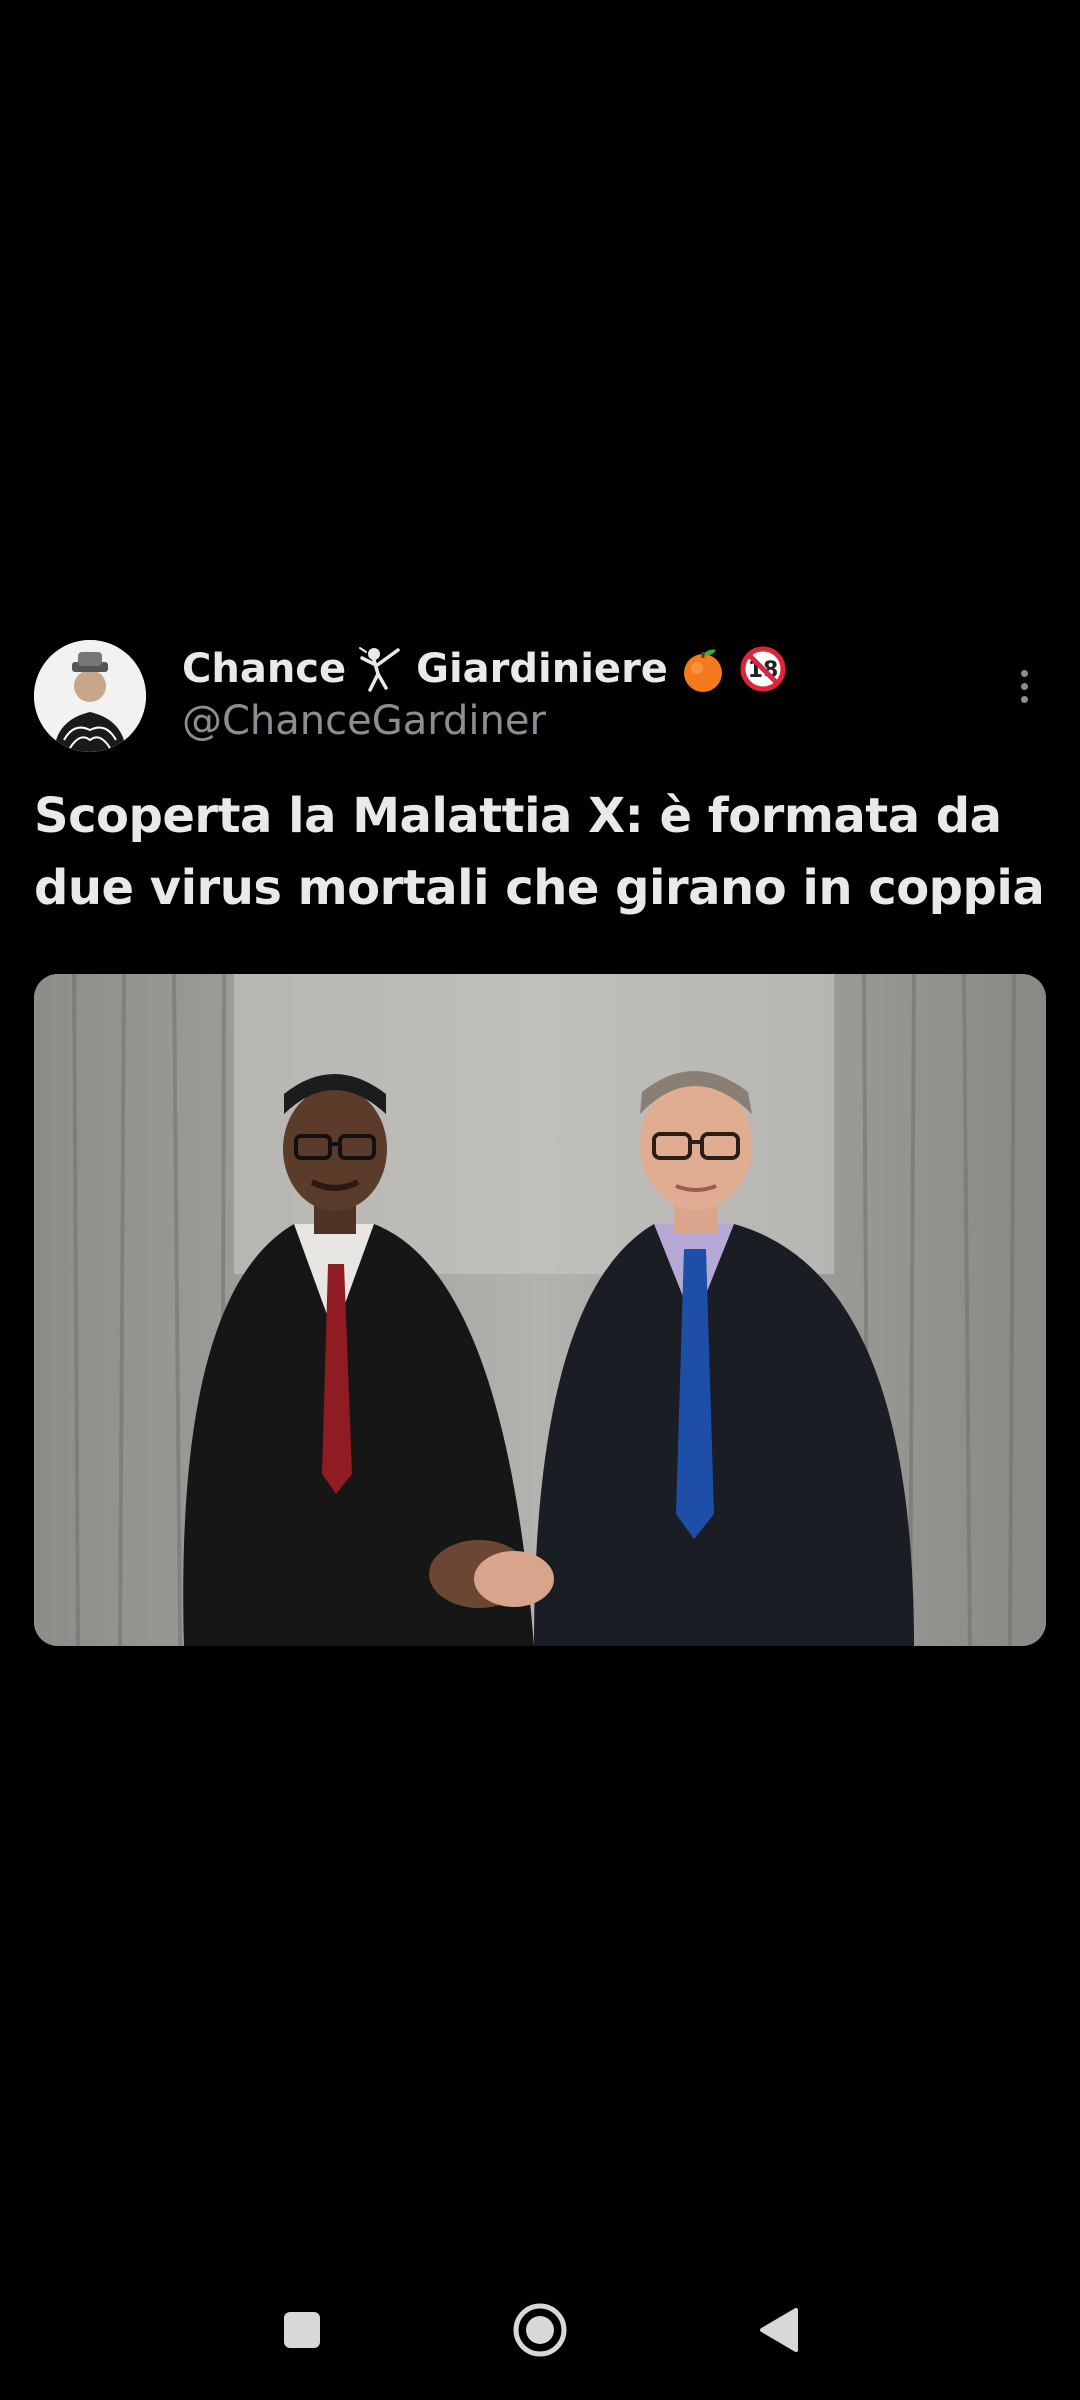  I want to click on more-options-button, so click(1024, 686).